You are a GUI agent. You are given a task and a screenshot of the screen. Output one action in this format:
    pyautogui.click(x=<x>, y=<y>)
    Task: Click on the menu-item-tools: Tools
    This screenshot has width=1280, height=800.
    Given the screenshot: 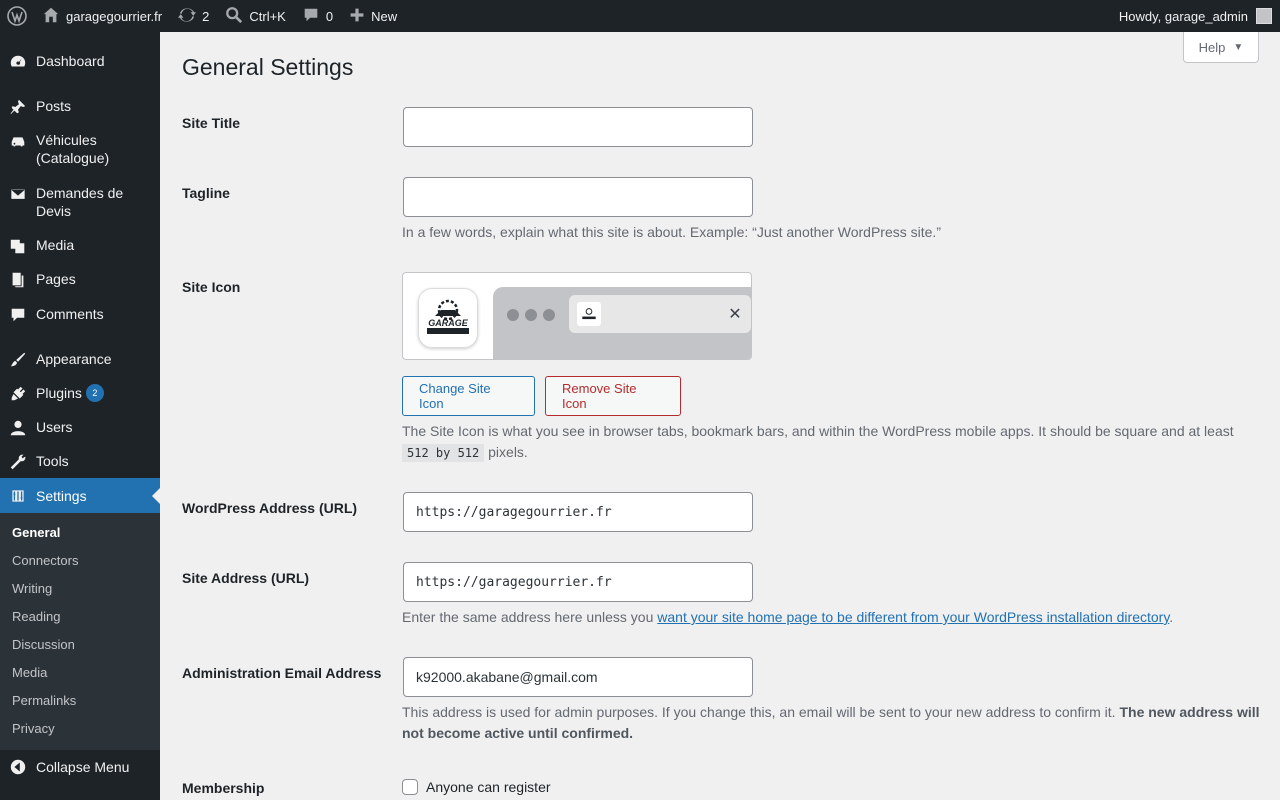 What is the action you would take?
    pyautogui.click(x=80, y=461)
    